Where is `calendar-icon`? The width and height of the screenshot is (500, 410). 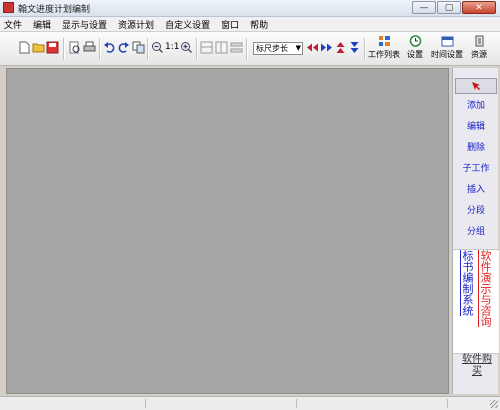 calendar-icon is located at coordinates (447, 41).